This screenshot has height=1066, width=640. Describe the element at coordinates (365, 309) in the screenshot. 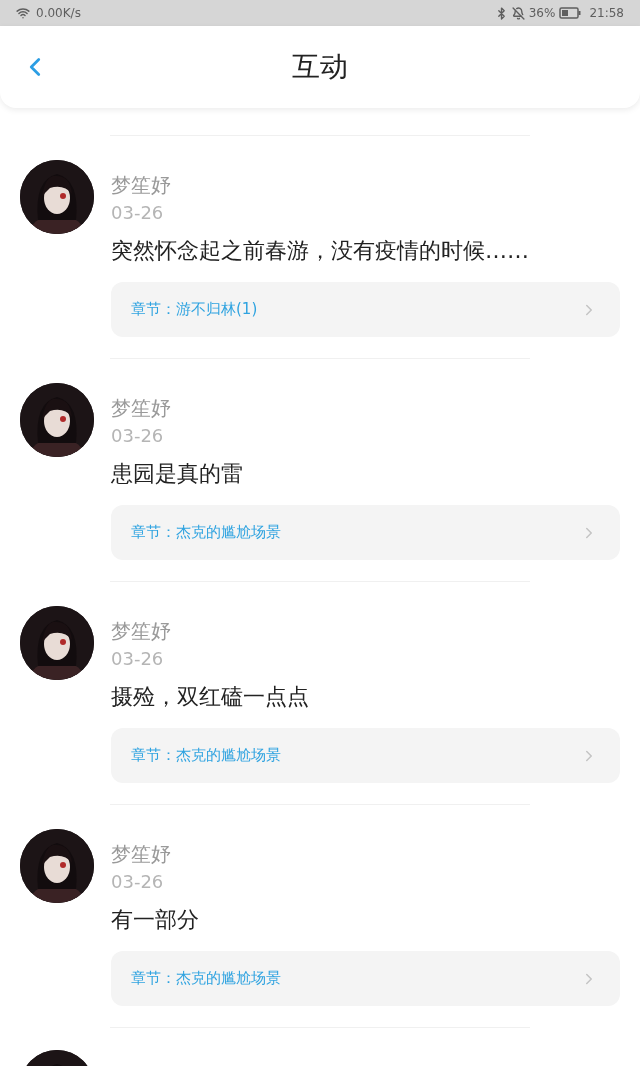

I see `chapter-link: 章节：游不归林(1)` at that location.